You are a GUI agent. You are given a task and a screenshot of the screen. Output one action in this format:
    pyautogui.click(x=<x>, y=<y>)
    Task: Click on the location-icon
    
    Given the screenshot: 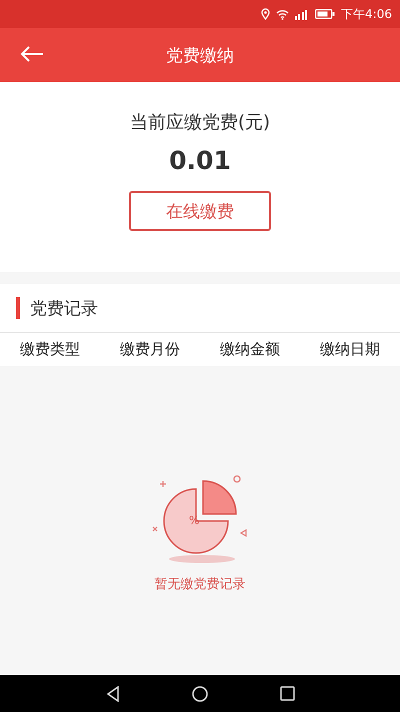 What is the action you would take?
    pyautogui.click(x=265, y=14)
    